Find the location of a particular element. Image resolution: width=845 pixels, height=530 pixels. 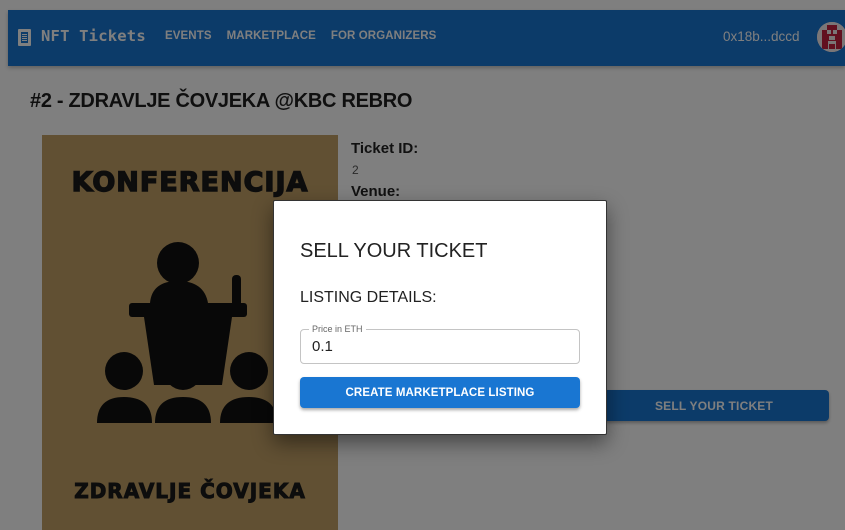

price-field-label: Price in ETH is located at coordinates (337, 329).